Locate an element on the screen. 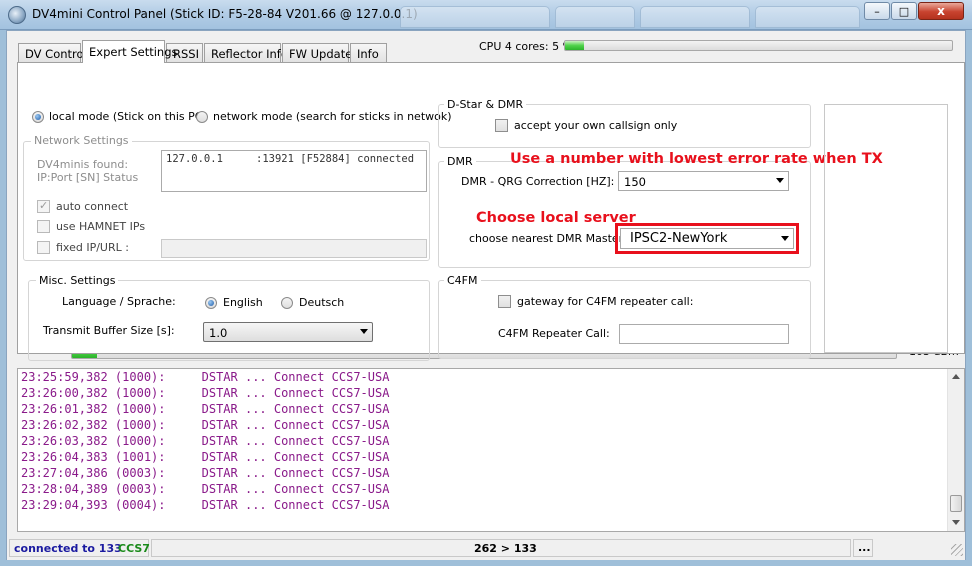 The image size is (972, 566). fixed-ip-checkbox is located at coordinates (43, 247).